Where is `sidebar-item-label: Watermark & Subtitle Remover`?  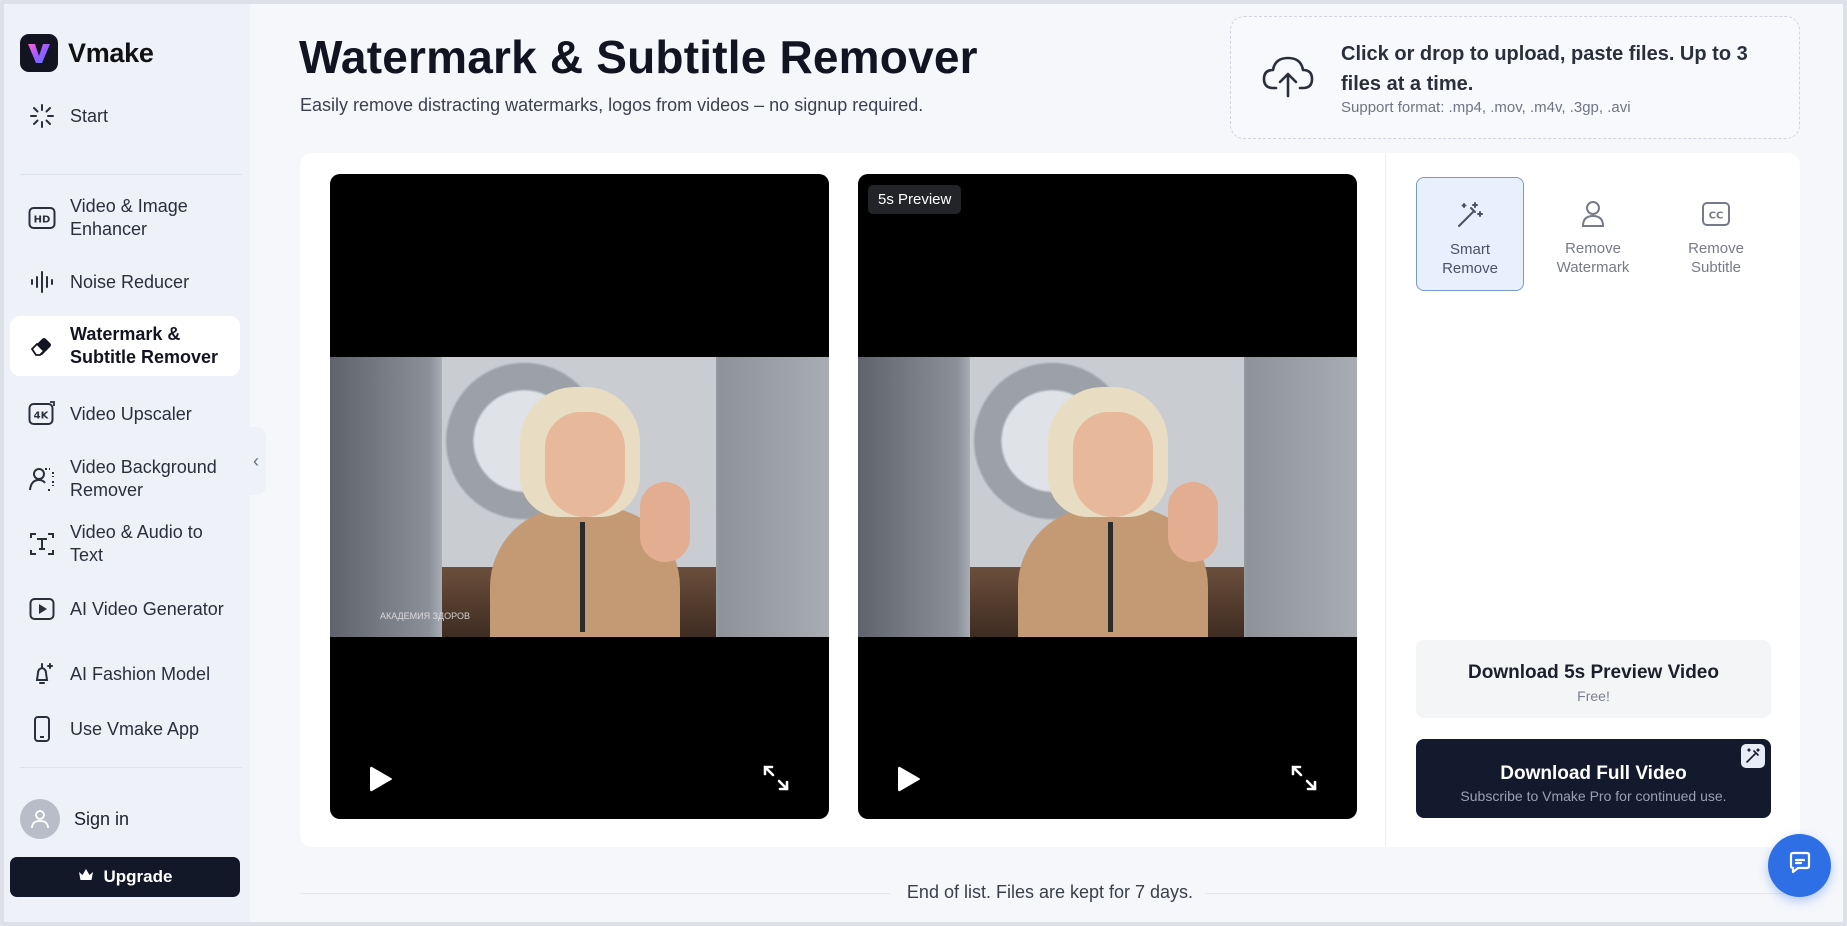
sidebar-item-label: Watermark & Subtitle Remover is located at coordinates (144, 345).